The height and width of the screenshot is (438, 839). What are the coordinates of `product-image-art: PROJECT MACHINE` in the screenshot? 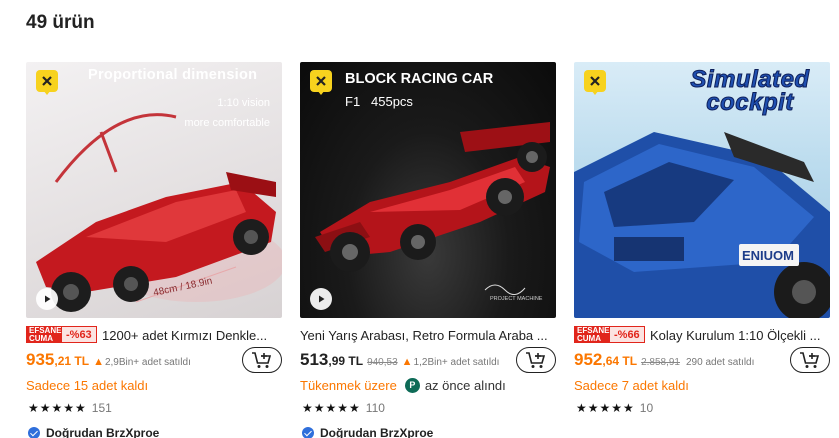 It's located at (432, 212).